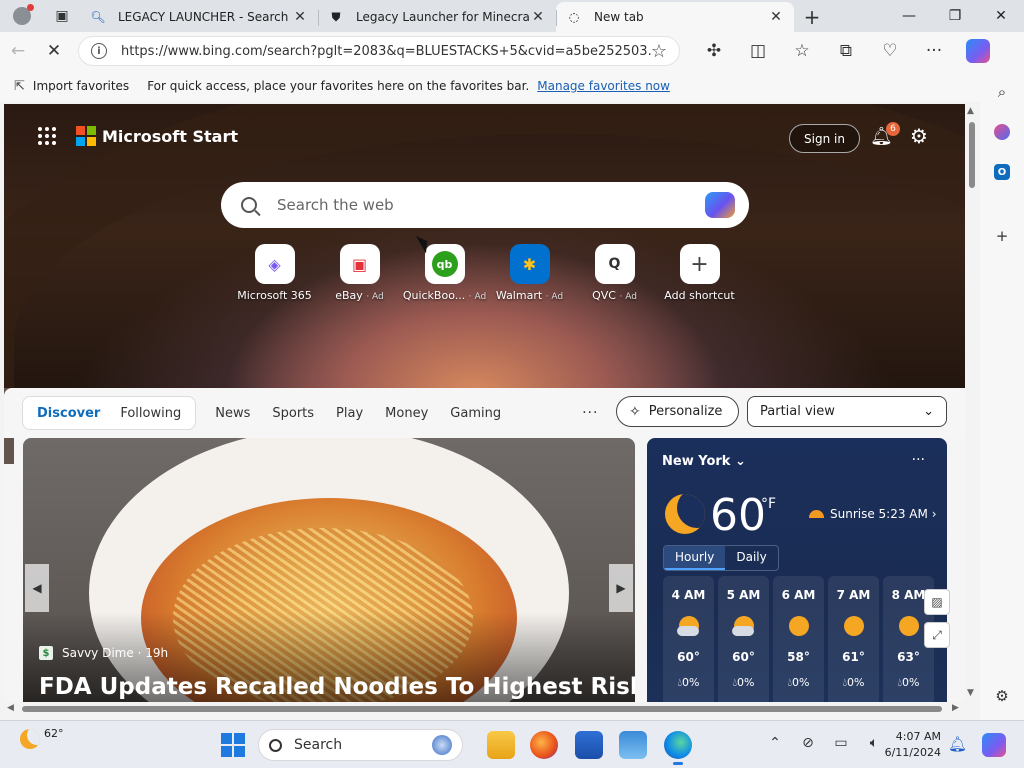  What do you see at coordinates (972, 403) in the screenshot?
I see `vertical-scrollbar: ▲ ▼` at bounding box center [972, 403].